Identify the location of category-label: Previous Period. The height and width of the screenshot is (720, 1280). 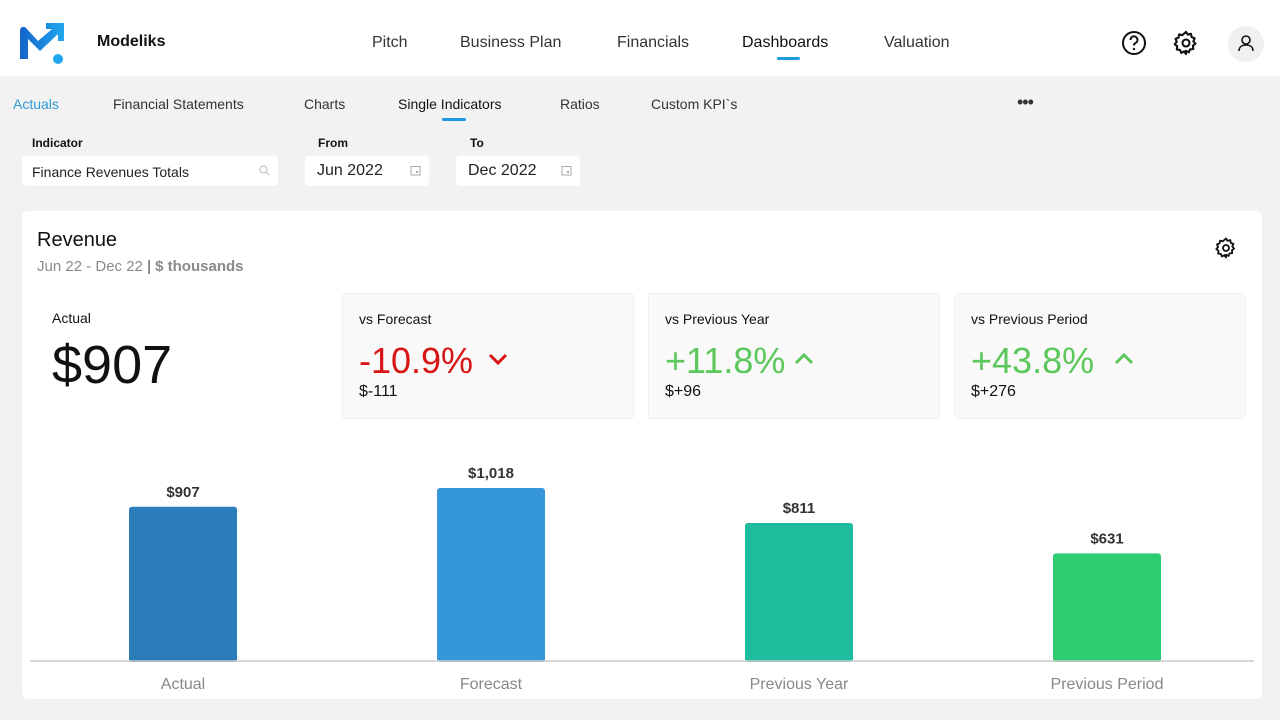
(1107, 684).